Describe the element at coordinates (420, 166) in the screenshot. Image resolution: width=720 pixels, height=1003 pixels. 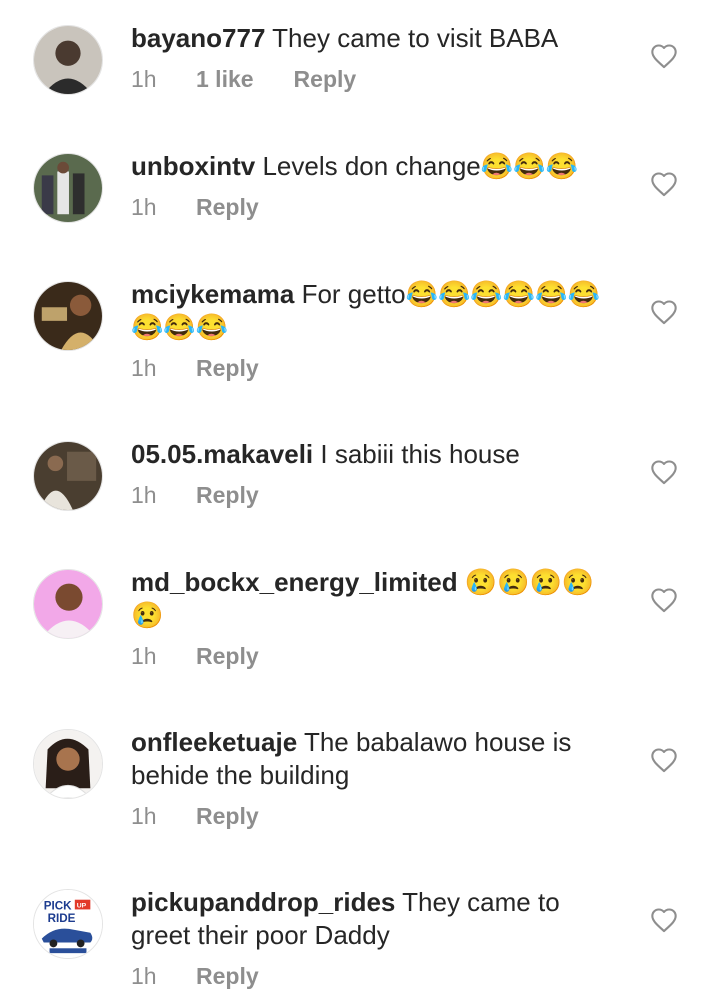
I see `comment-text: Levels don change😂😂😂` at that location.